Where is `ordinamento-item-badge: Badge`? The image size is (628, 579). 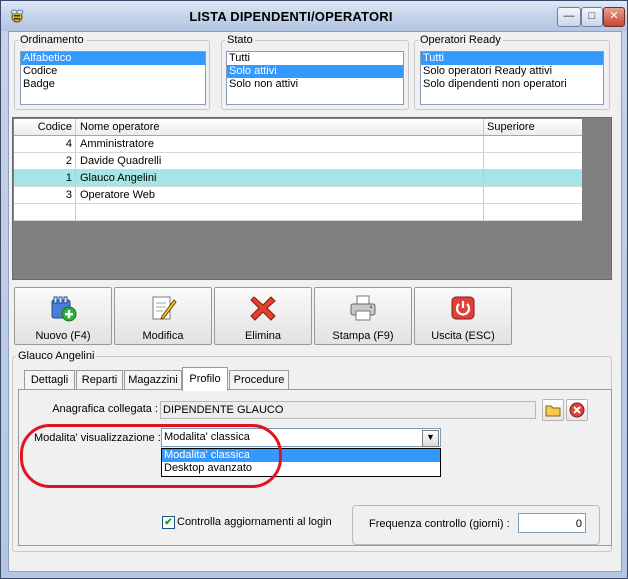 ordinamento-item-badge: Badge is located at coordinates (113, 84).